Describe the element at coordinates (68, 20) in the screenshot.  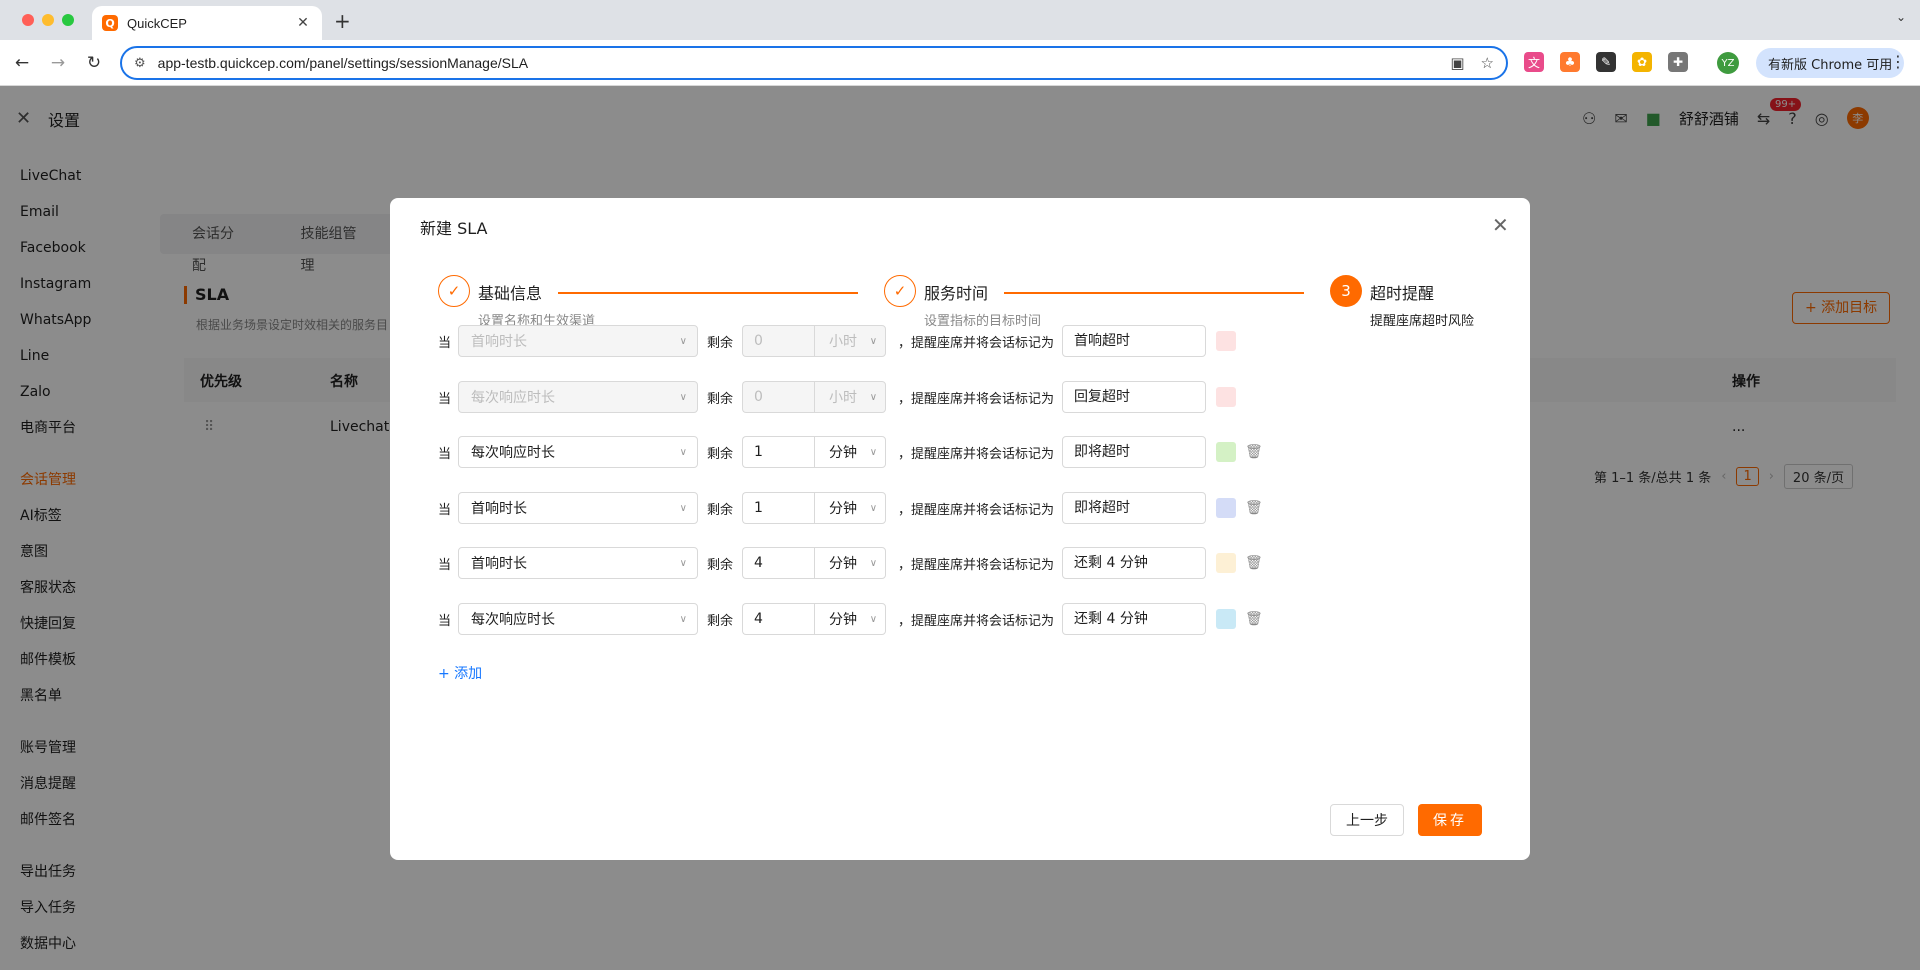
I see `window-zoom-dot` at that location.